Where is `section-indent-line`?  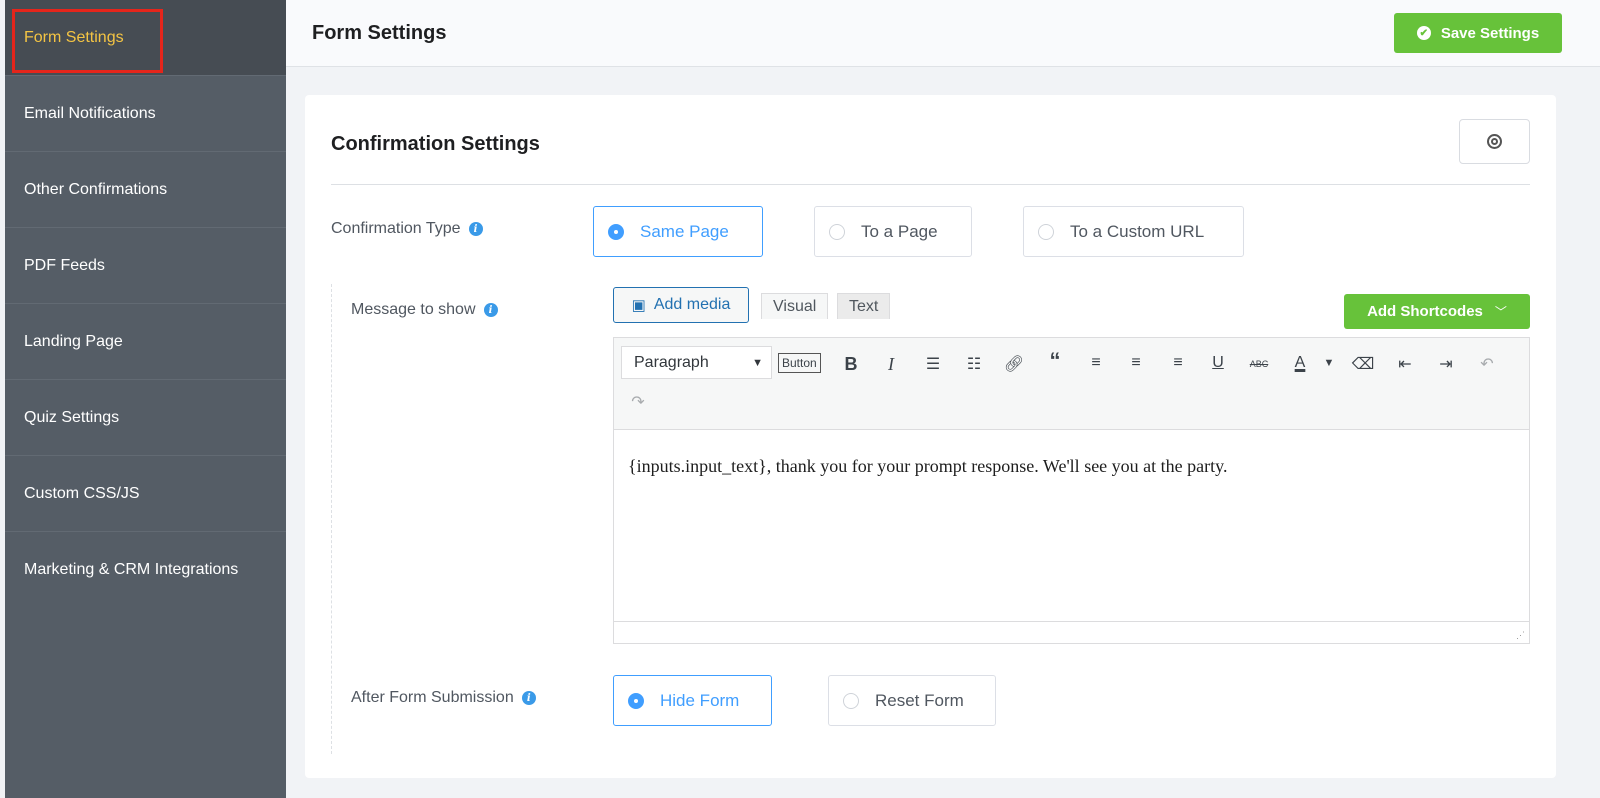 section-indent-line is located at coordinates (331, 519).